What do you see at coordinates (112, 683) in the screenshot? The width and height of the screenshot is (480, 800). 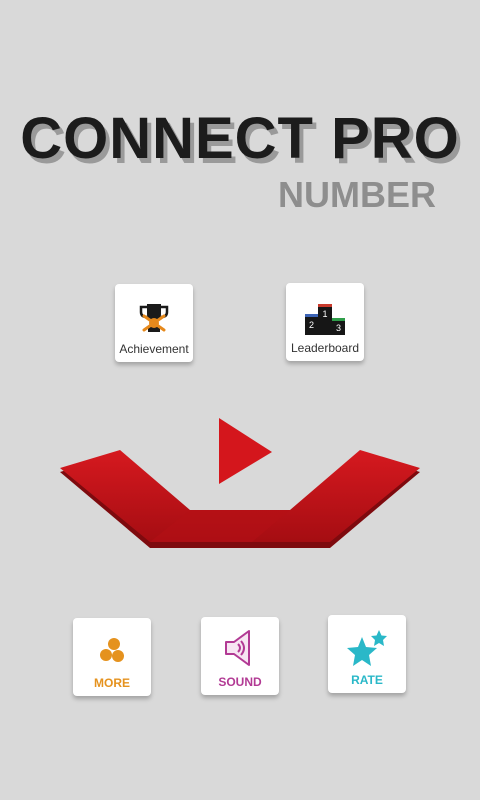 I see `more-label: MORE` at bounding box center [112, 683].